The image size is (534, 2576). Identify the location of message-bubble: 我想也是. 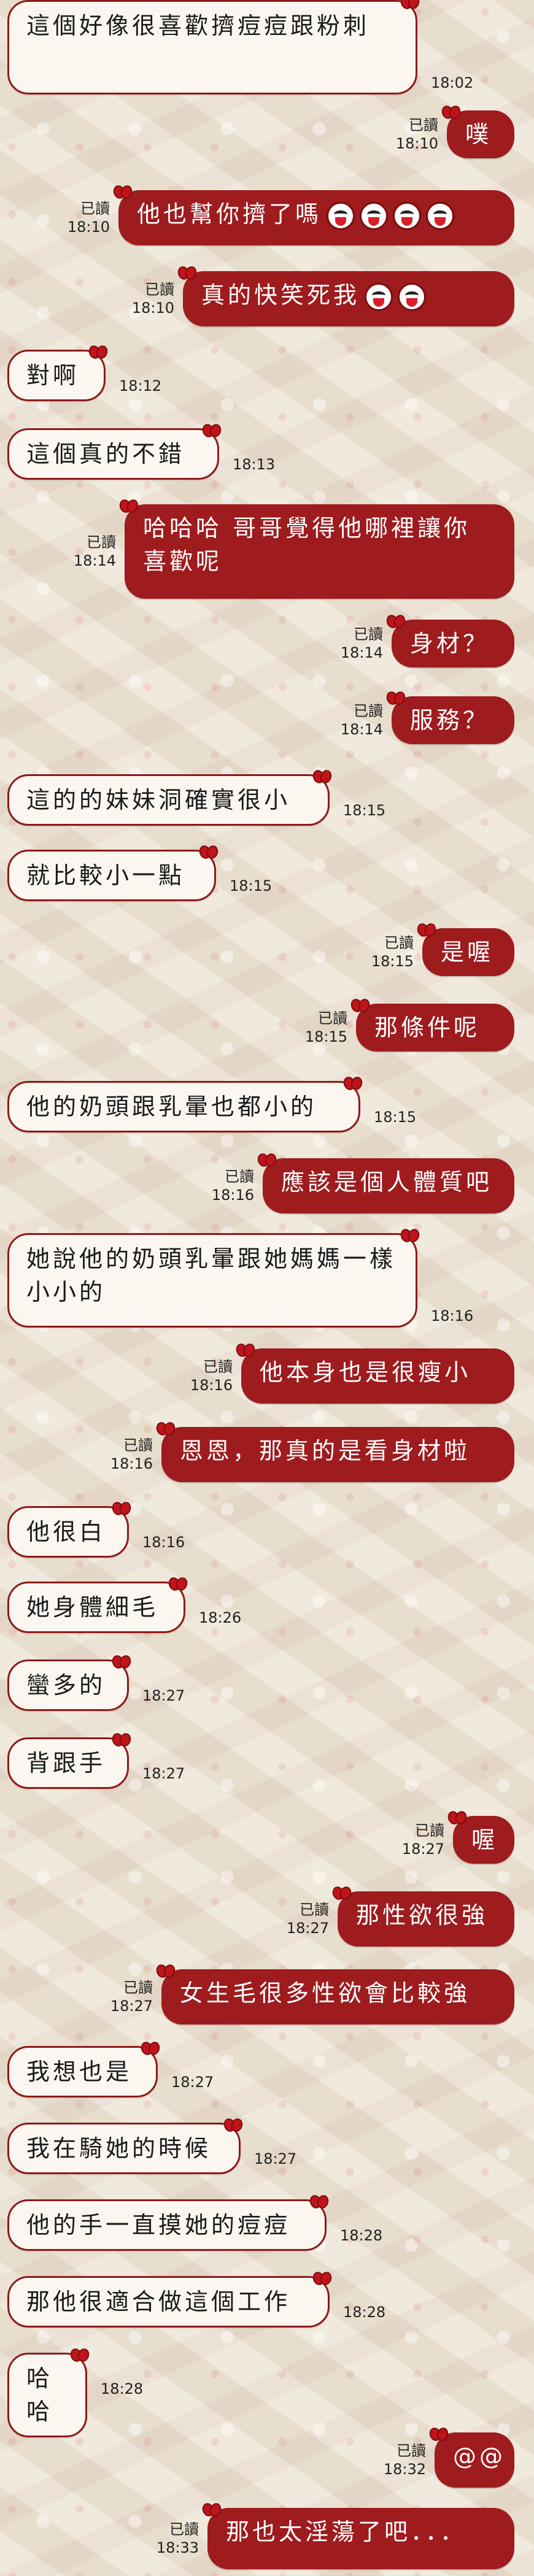
(82, 2071).